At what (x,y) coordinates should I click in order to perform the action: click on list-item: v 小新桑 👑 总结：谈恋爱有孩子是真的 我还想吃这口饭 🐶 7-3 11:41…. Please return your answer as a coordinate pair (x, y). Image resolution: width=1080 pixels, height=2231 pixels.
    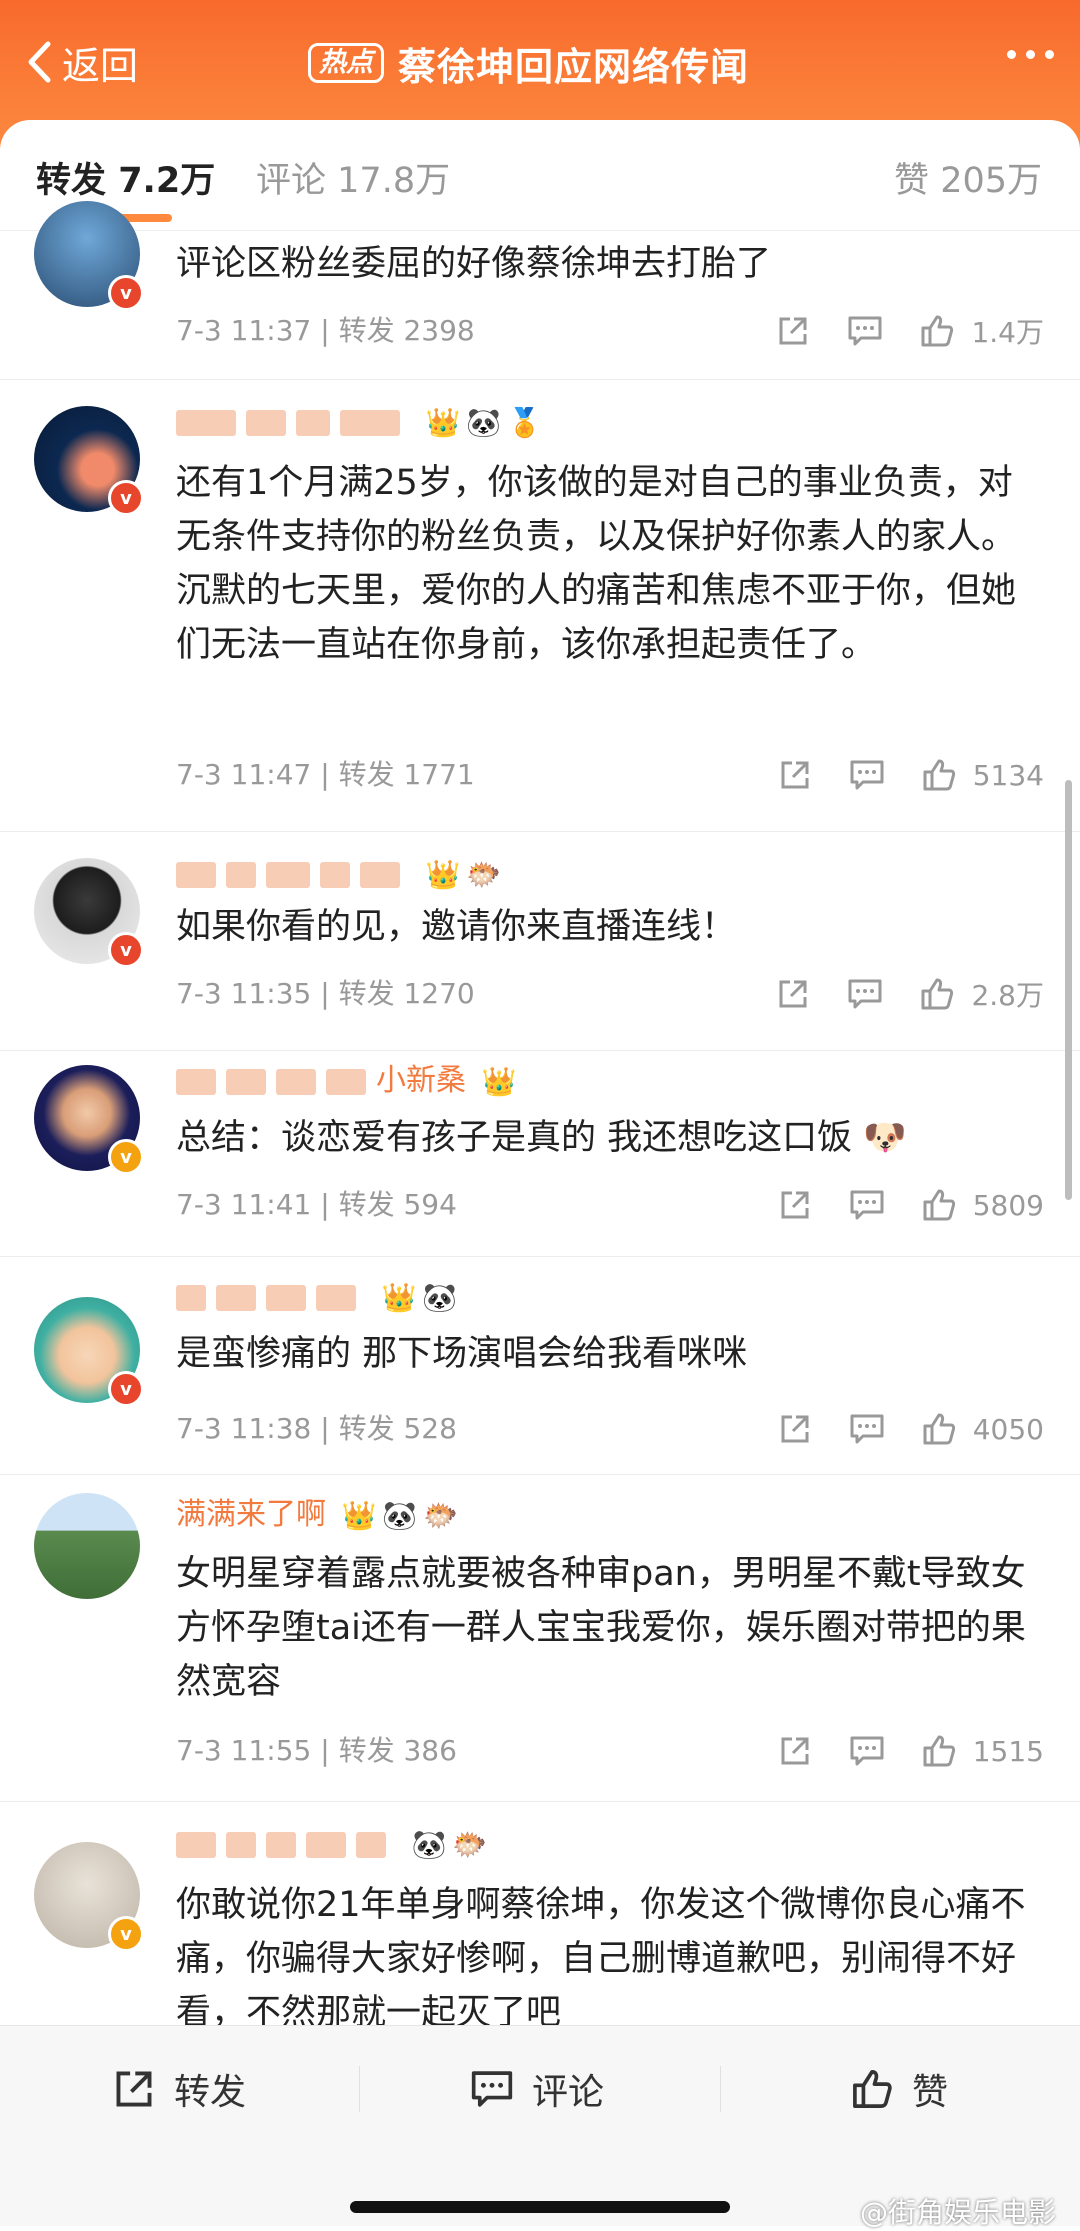
    Looking at the image, I should click on (540, 1154).